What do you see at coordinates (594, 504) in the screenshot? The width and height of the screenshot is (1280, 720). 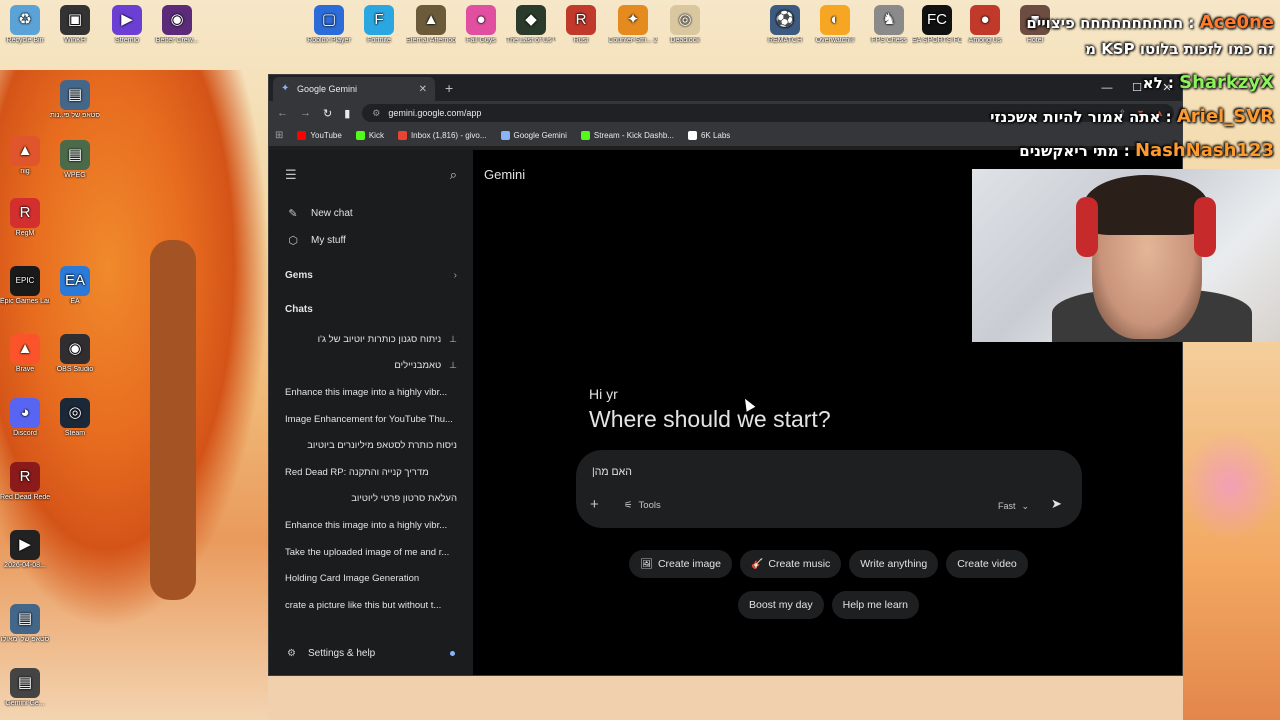 I see `add-attachment-button: +` at bounding box center [594, 504].